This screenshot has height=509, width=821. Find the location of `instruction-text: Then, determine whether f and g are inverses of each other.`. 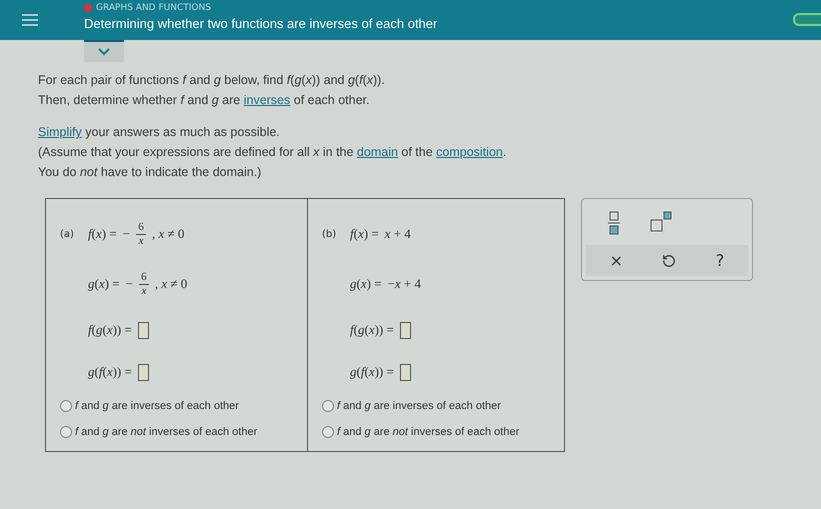

instruction-text: Then, determine whether f and g are inverses of each other. is located at coordinates (204, 100).